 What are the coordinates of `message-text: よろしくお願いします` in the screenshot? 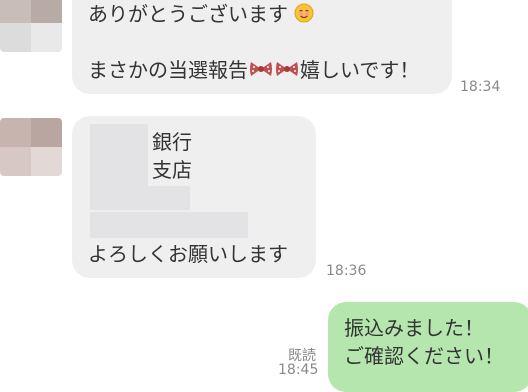 It's located at (188, 254).